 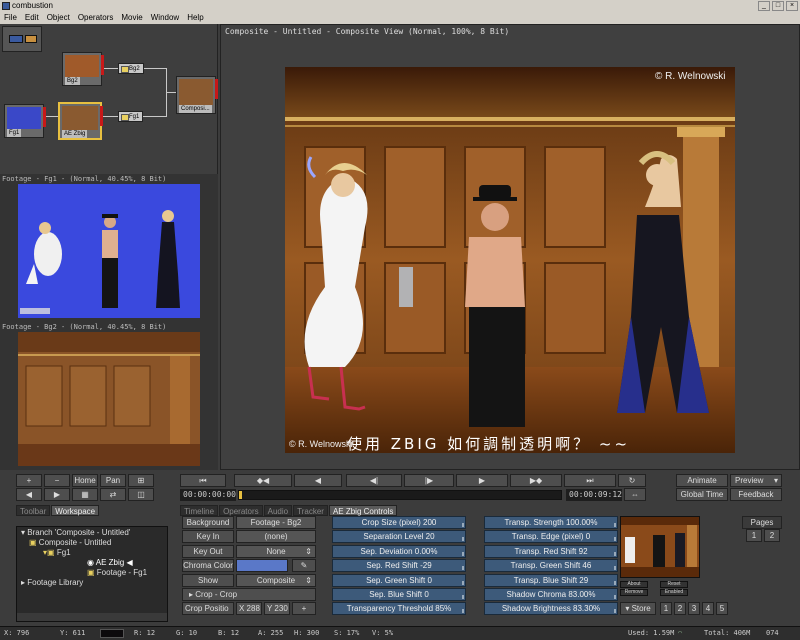 I want to click on slider-sep-blue-shift: Sep. Blue Shift 0, so click(x=399, y=594).